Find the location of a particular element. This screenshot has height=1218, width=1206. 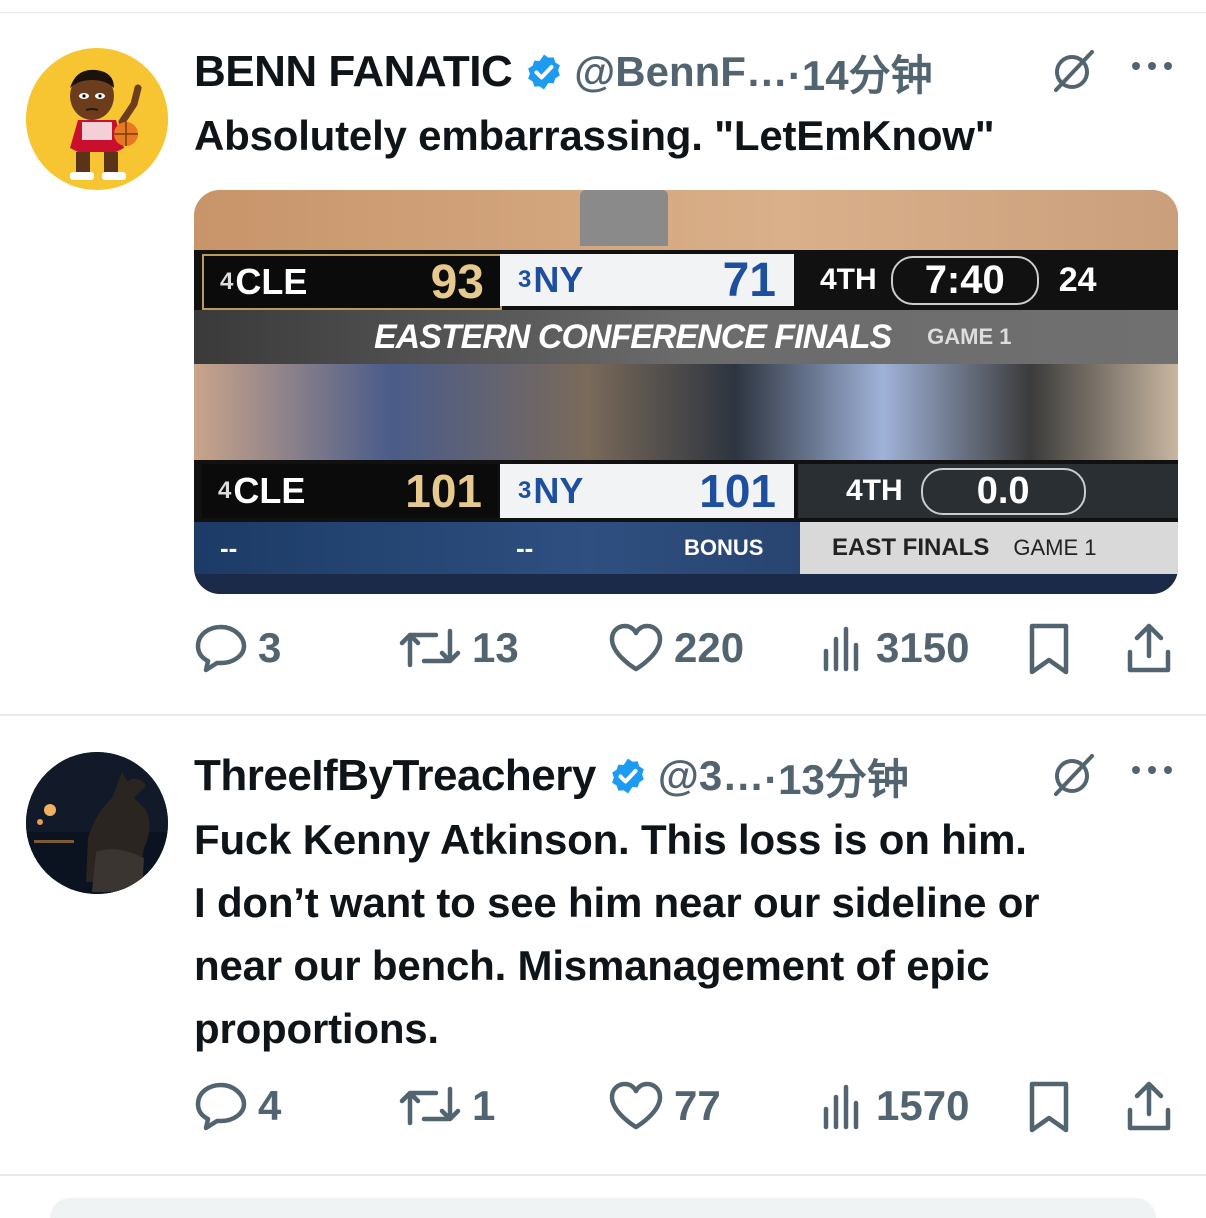

home-score: 71 is located at coordinates (749, 280).